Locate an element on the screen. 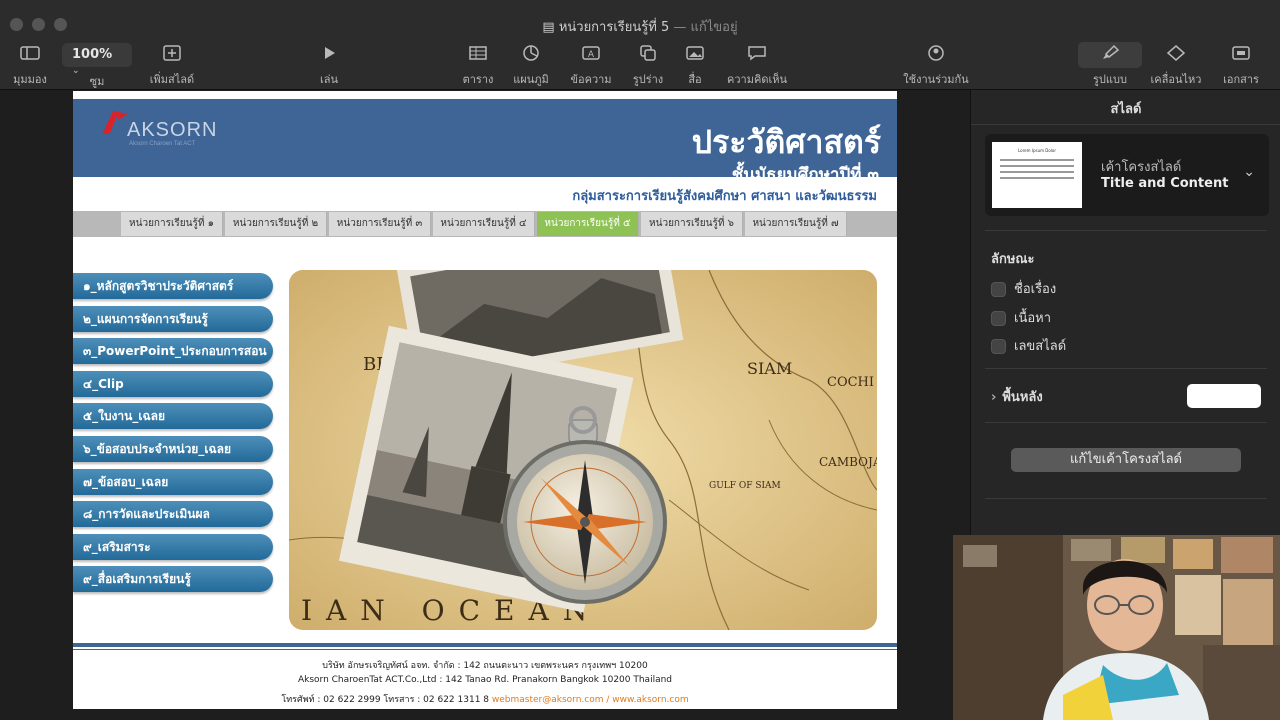 This screenshot has height=720, width=1280. footer-rule-thin is located at coordinates (485, 649).